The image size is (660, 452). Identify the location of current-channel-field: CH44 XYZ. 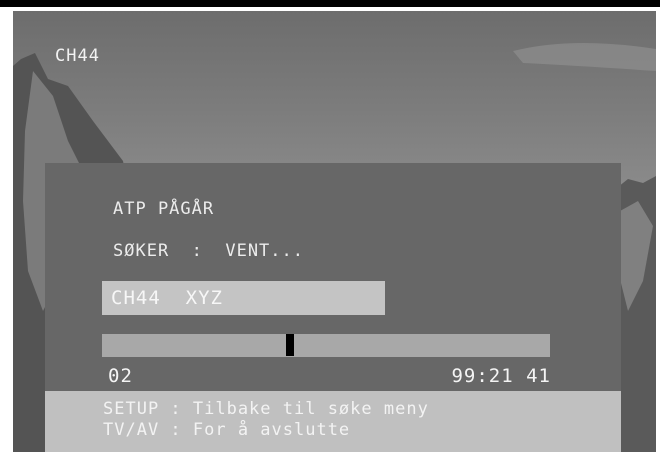
(243, 298).